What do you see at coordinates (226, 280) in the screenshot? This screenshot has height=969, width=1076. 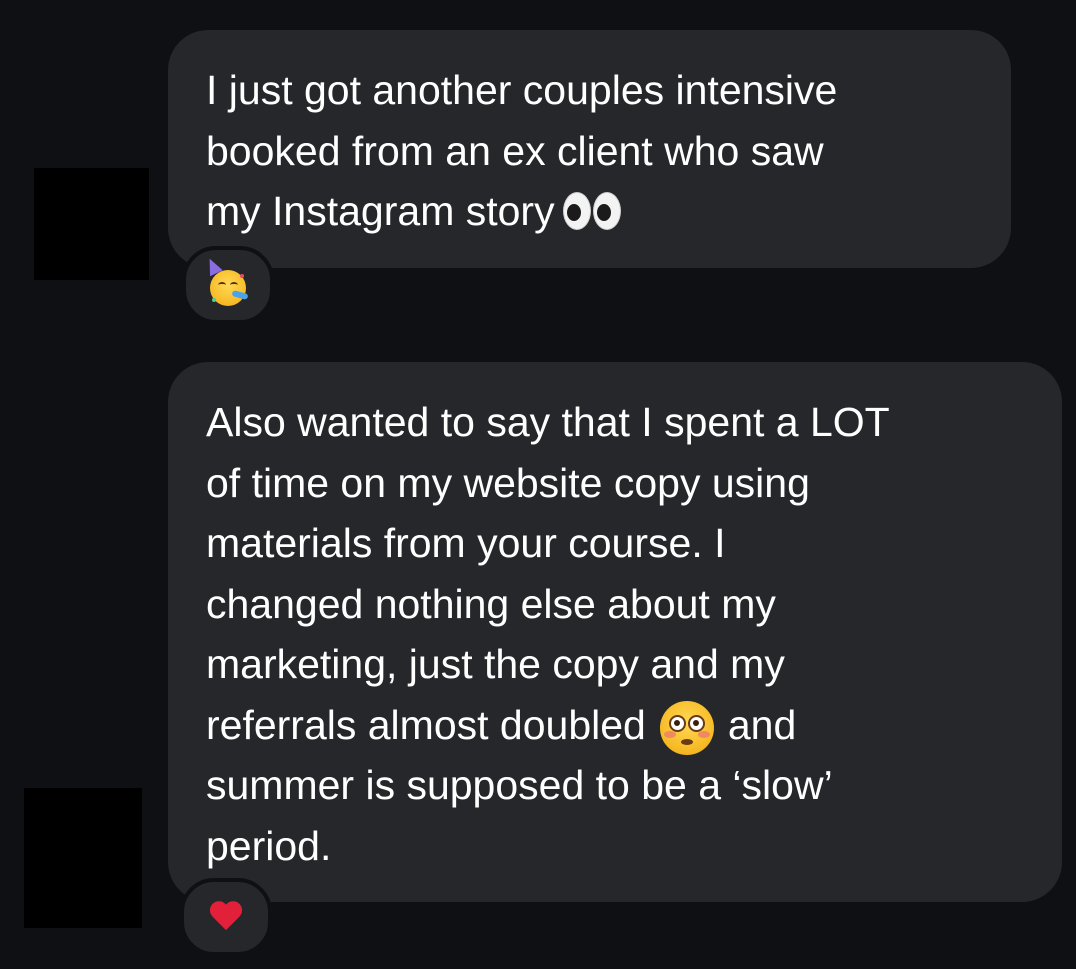 I see `partying-face-emoji` at bounding box center [226, 280].